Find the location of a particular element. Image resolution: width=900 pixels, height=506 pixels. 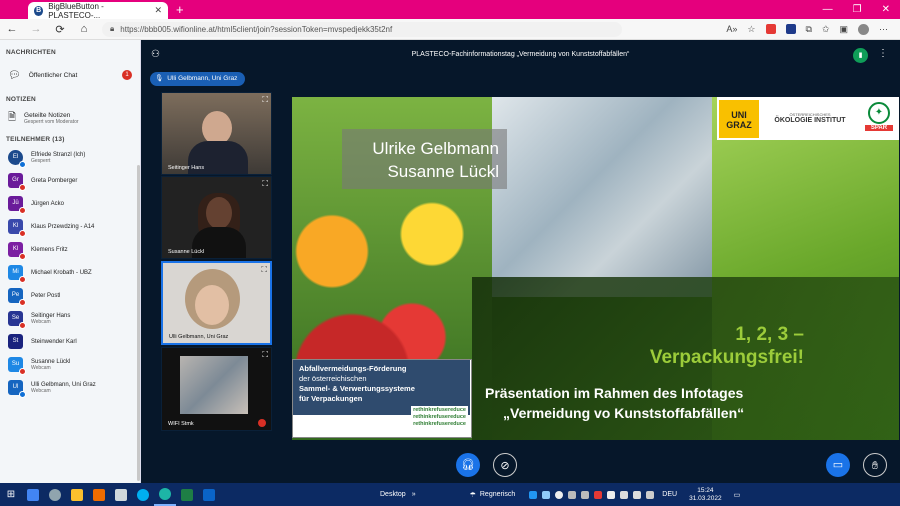

microphone-icon is located at coordinates (22, 233).